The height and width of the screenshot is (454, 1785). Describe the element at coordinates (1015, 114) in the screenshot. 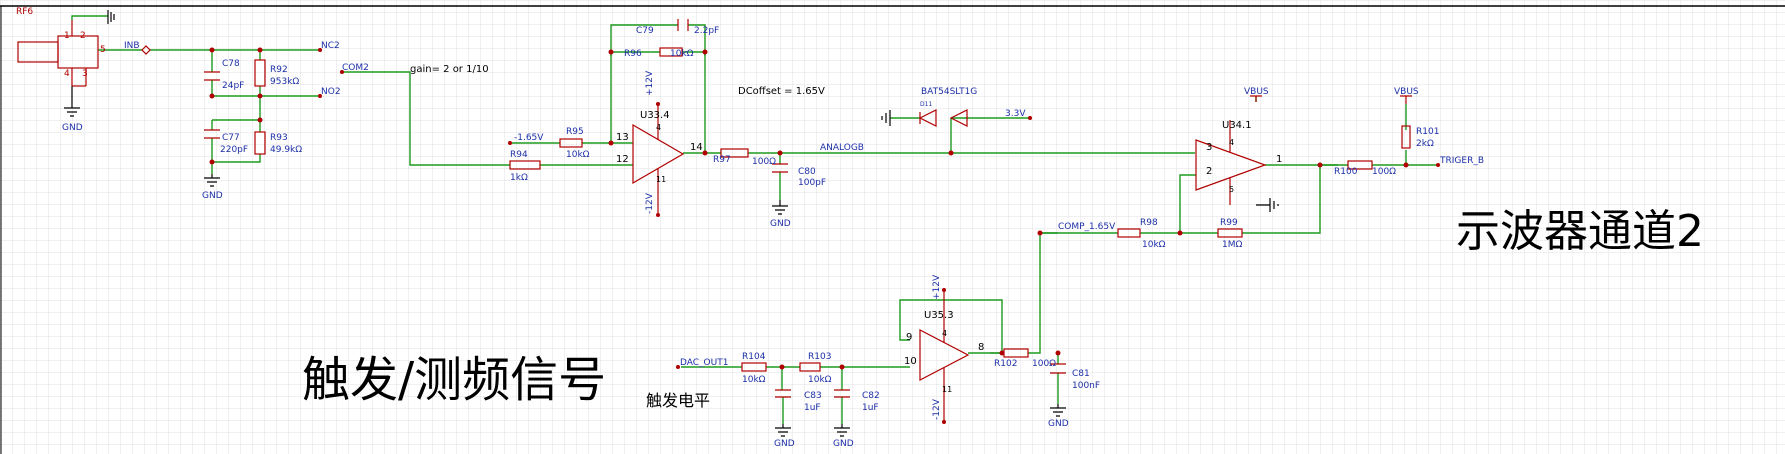

I see `net-3v3: 3.3V` at that location.